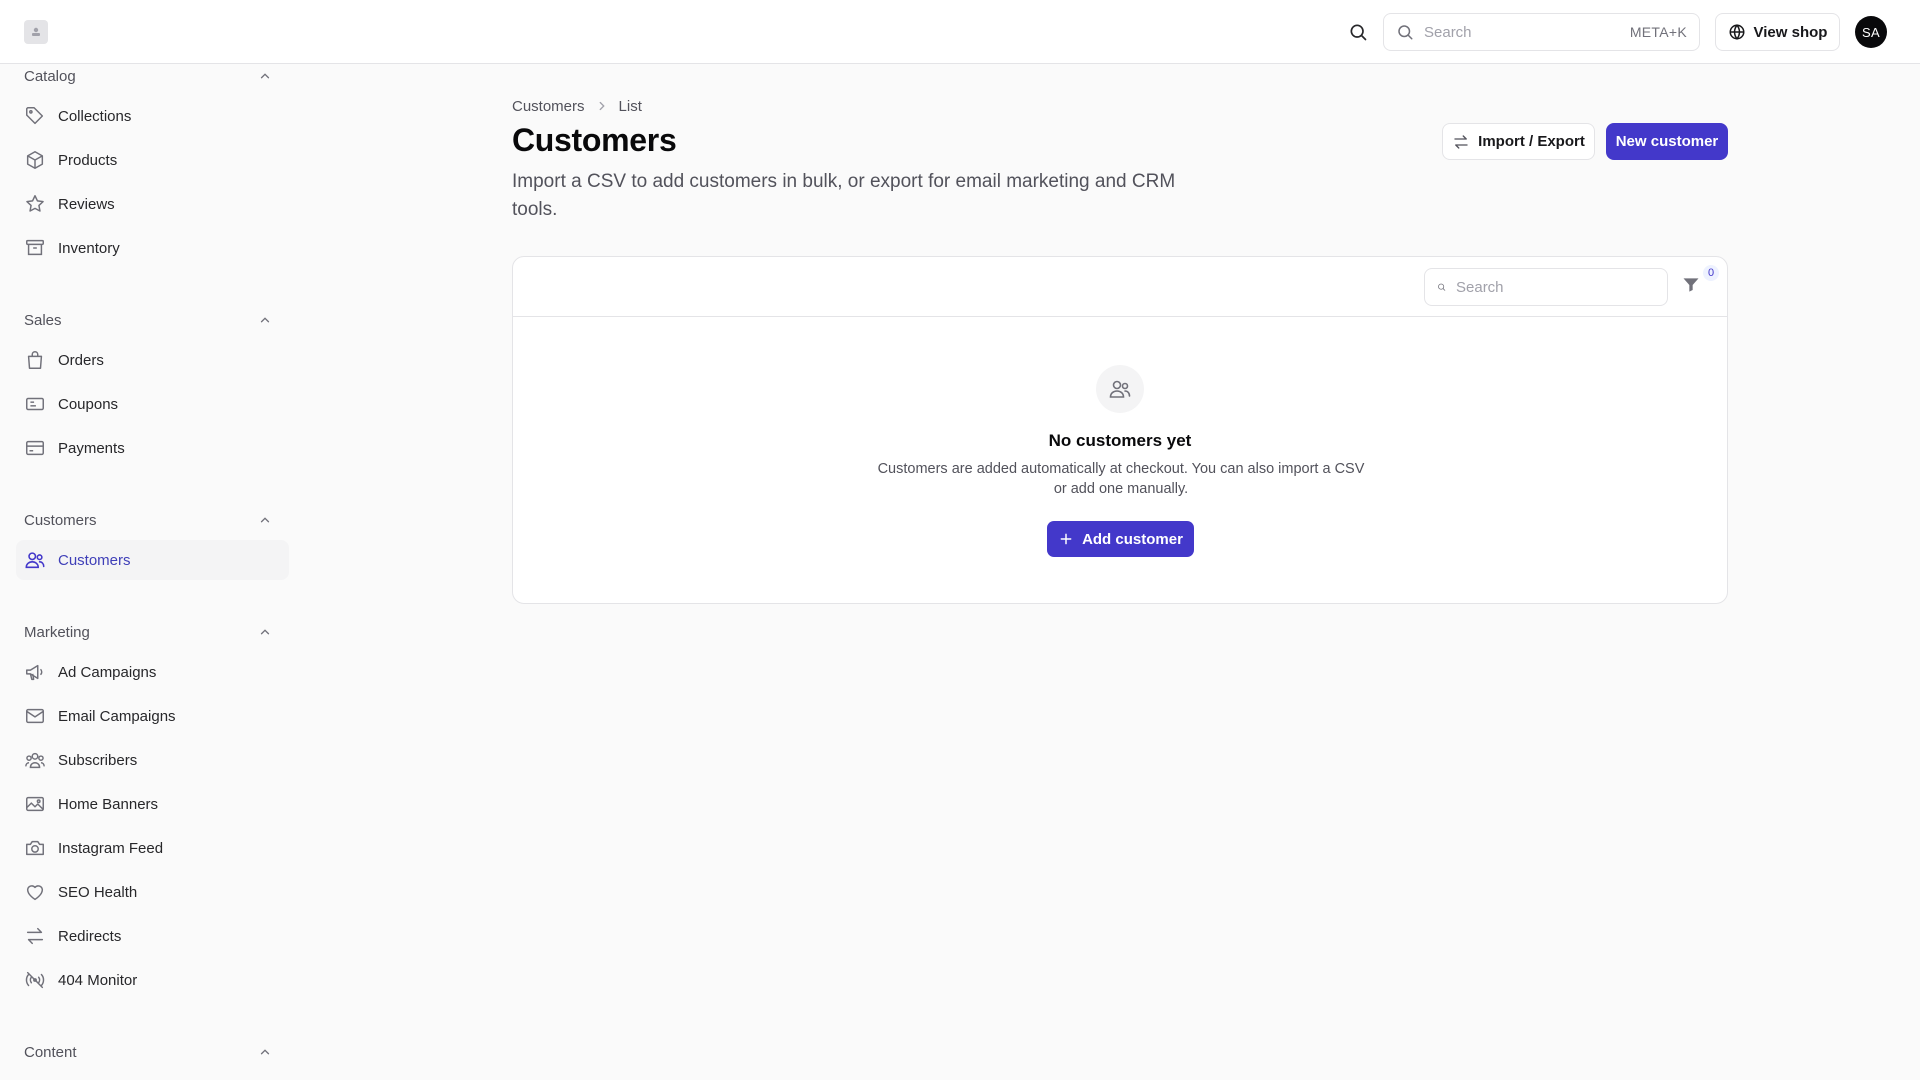  I want to click on sidebar-item-label: Subscribers, so click(98, 760).